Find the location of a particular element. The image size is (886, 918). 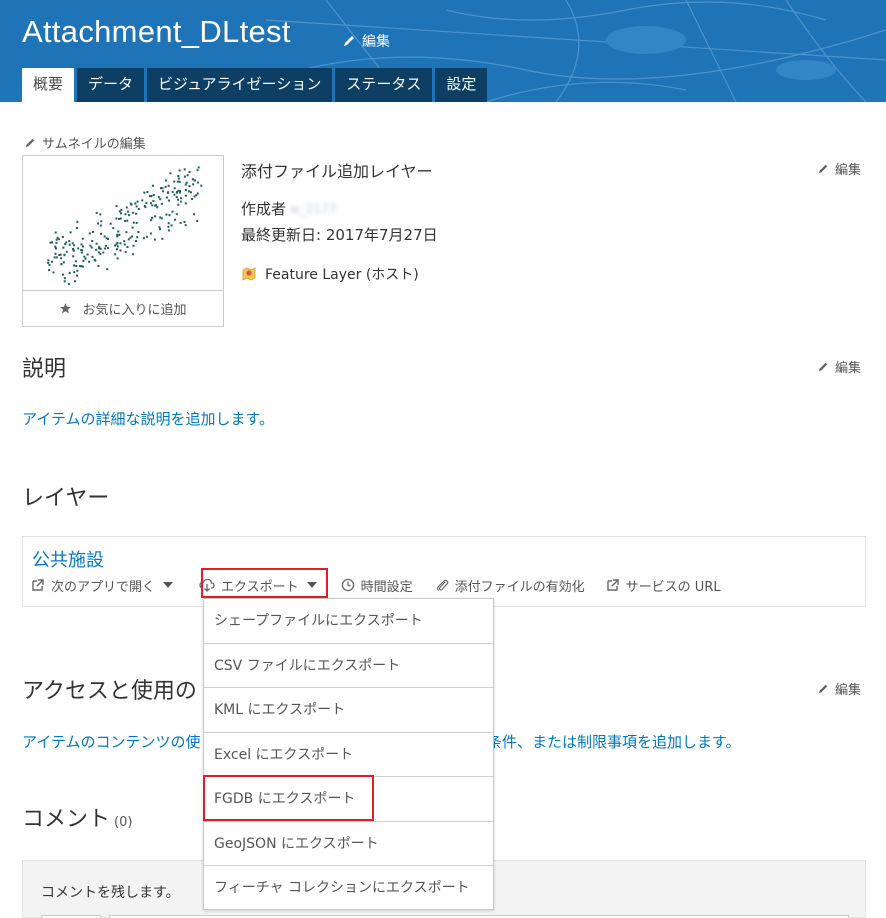

comments-heading: コメント (0) is located at coordinates (77, 817).